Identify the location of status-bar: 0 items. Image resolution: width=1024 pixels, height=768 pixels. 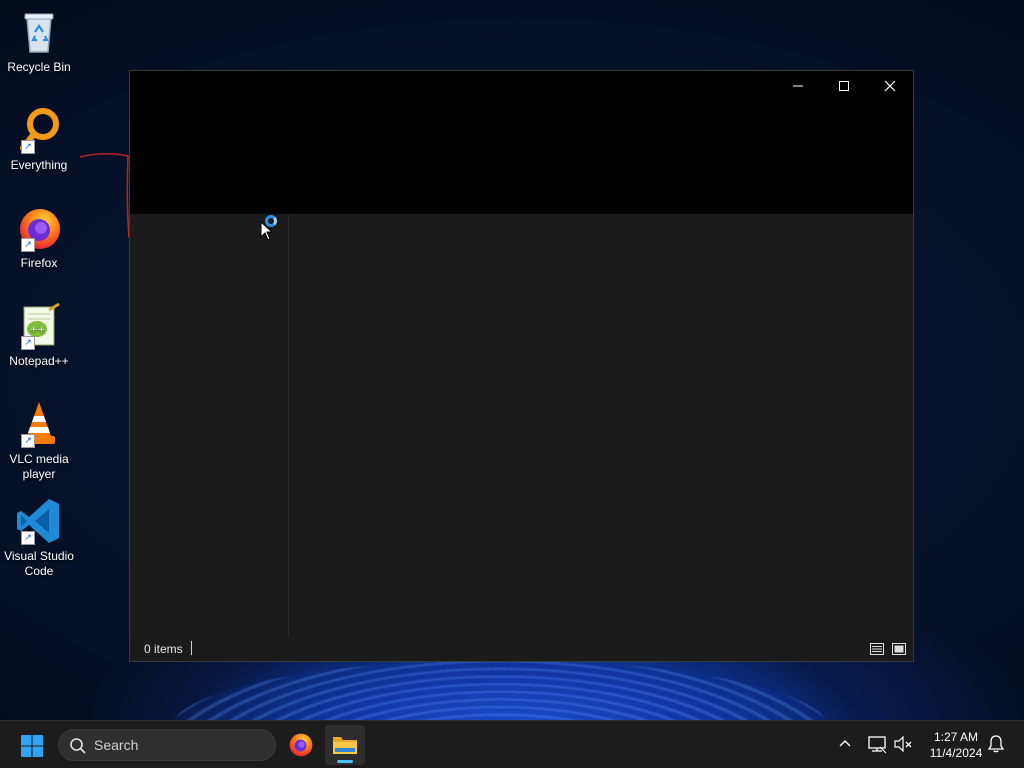
(521, 649).